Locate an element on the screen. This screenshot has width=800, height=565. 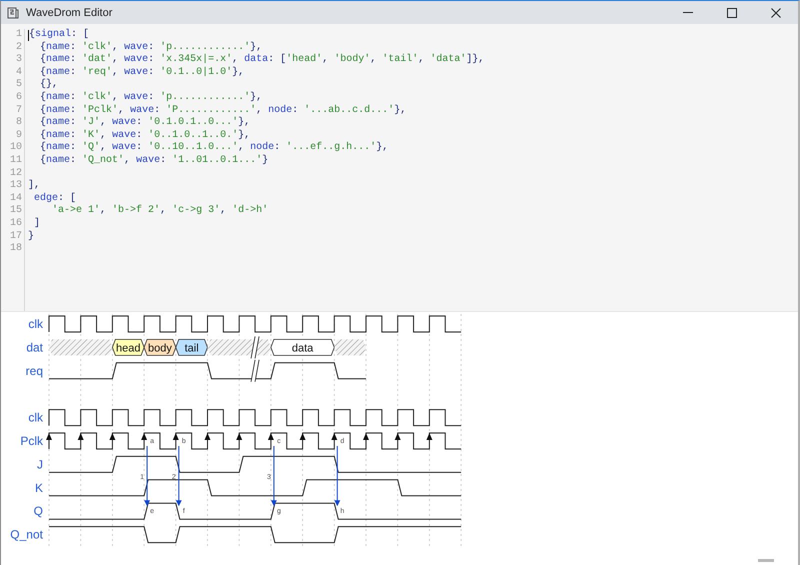
window-title: WaveDrom Editor is located at coordinates (69, 12).